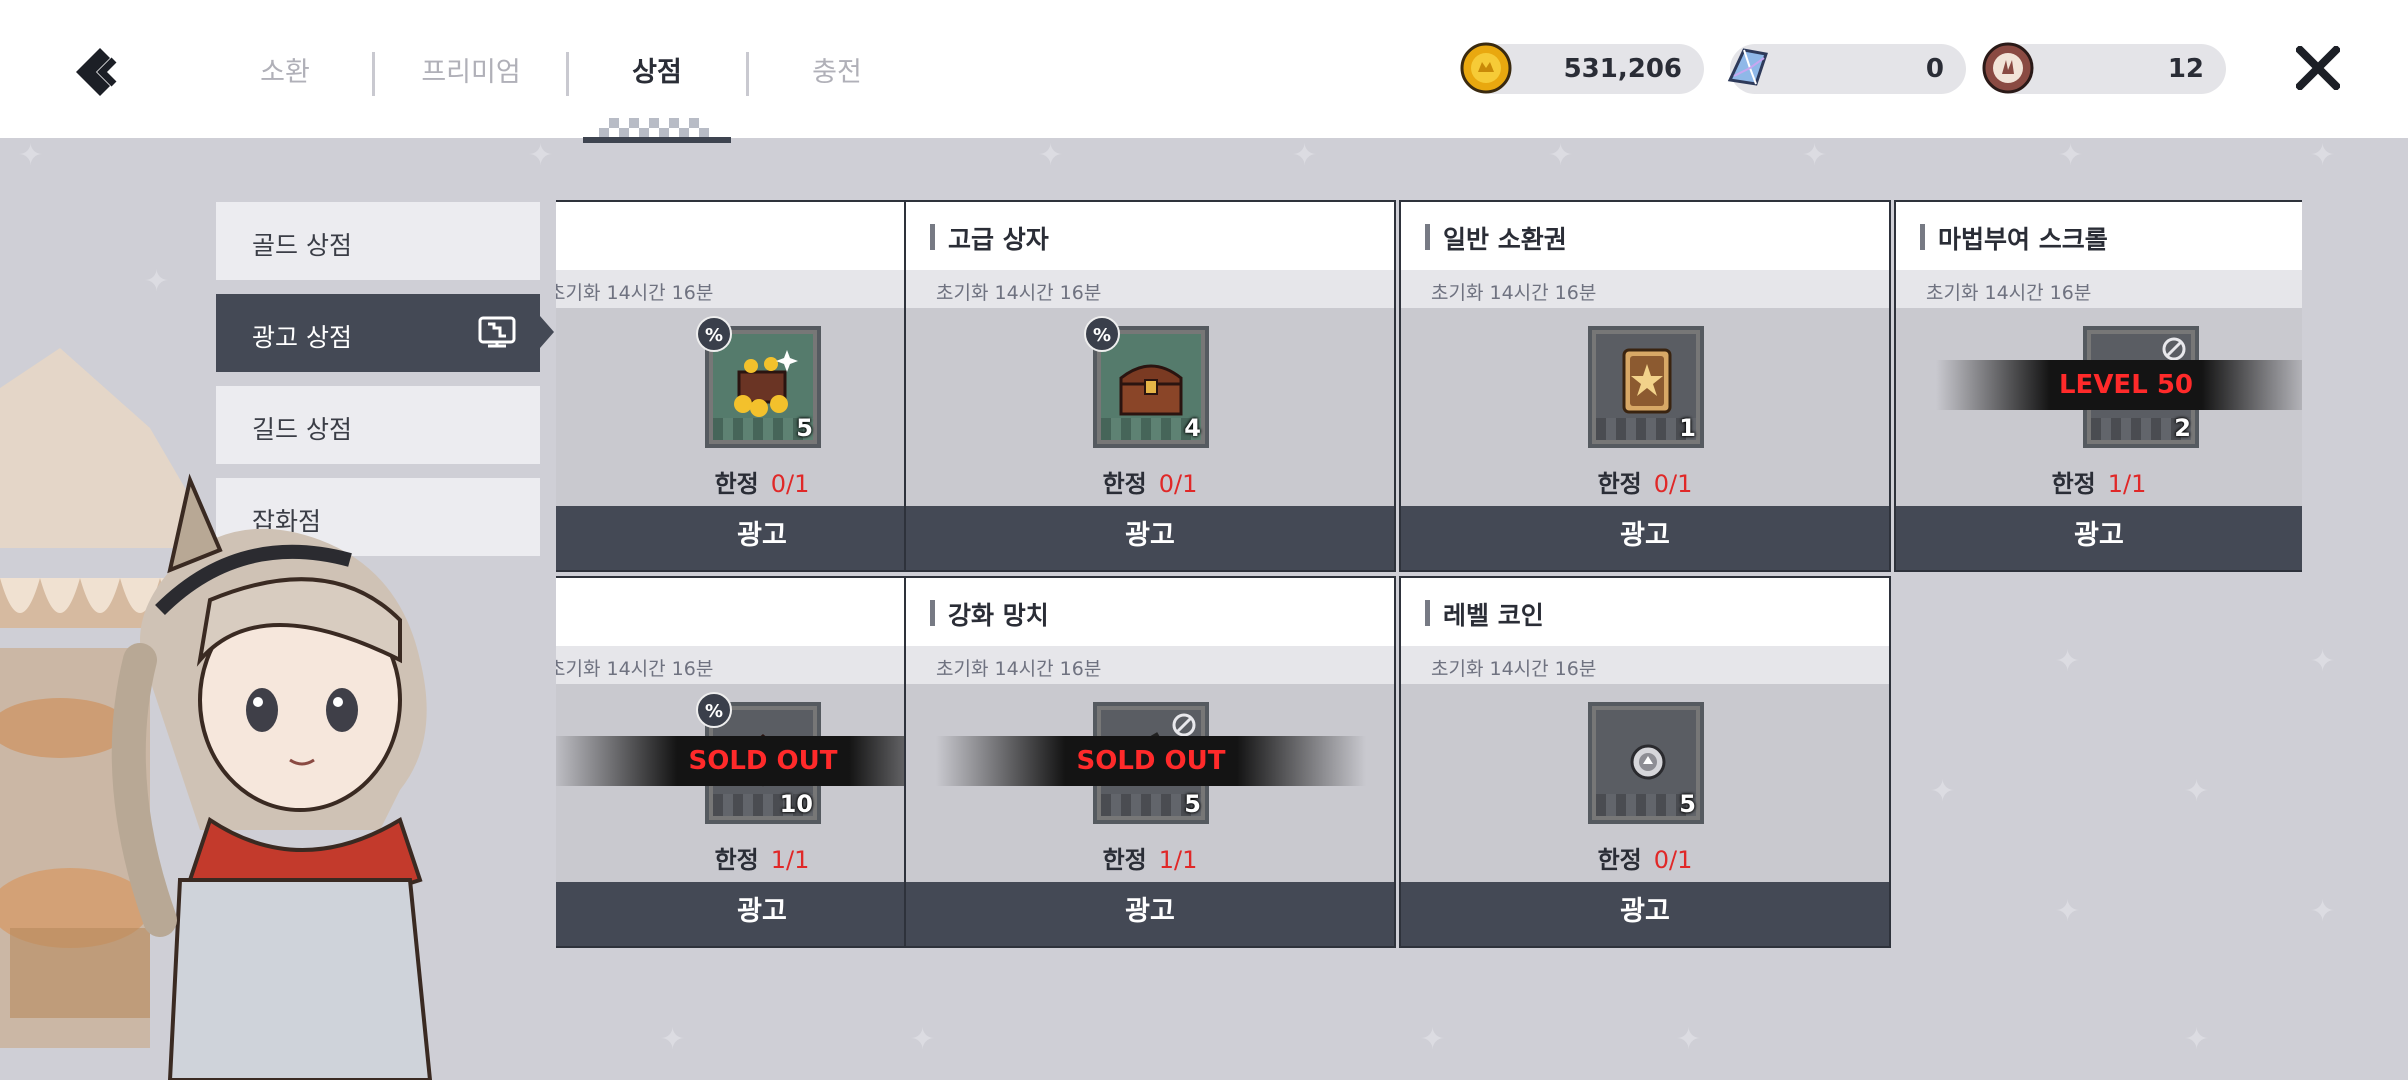  Describe the element at coordinates (378, 241) in the screenshot. I see `sidebar-item-gold-shop: 골드 상점` at that location.